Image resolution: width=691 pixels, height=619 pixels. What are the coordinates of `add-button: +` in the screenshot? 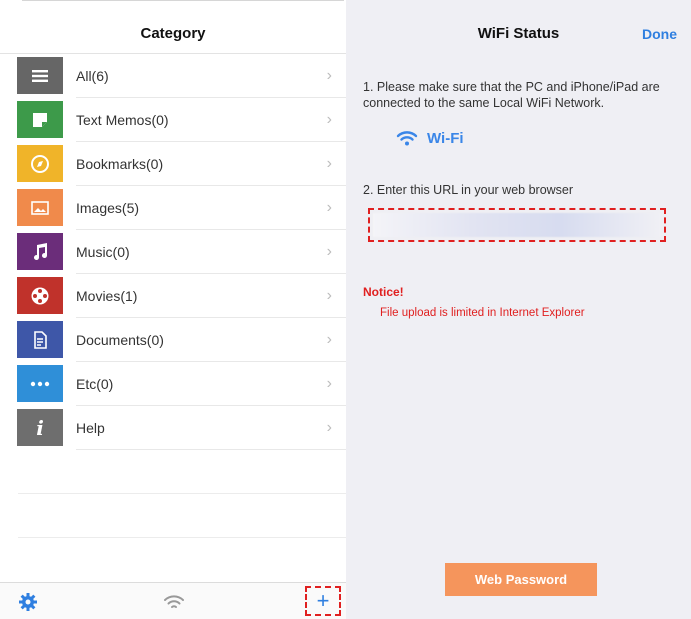 It's located at (323, 601).